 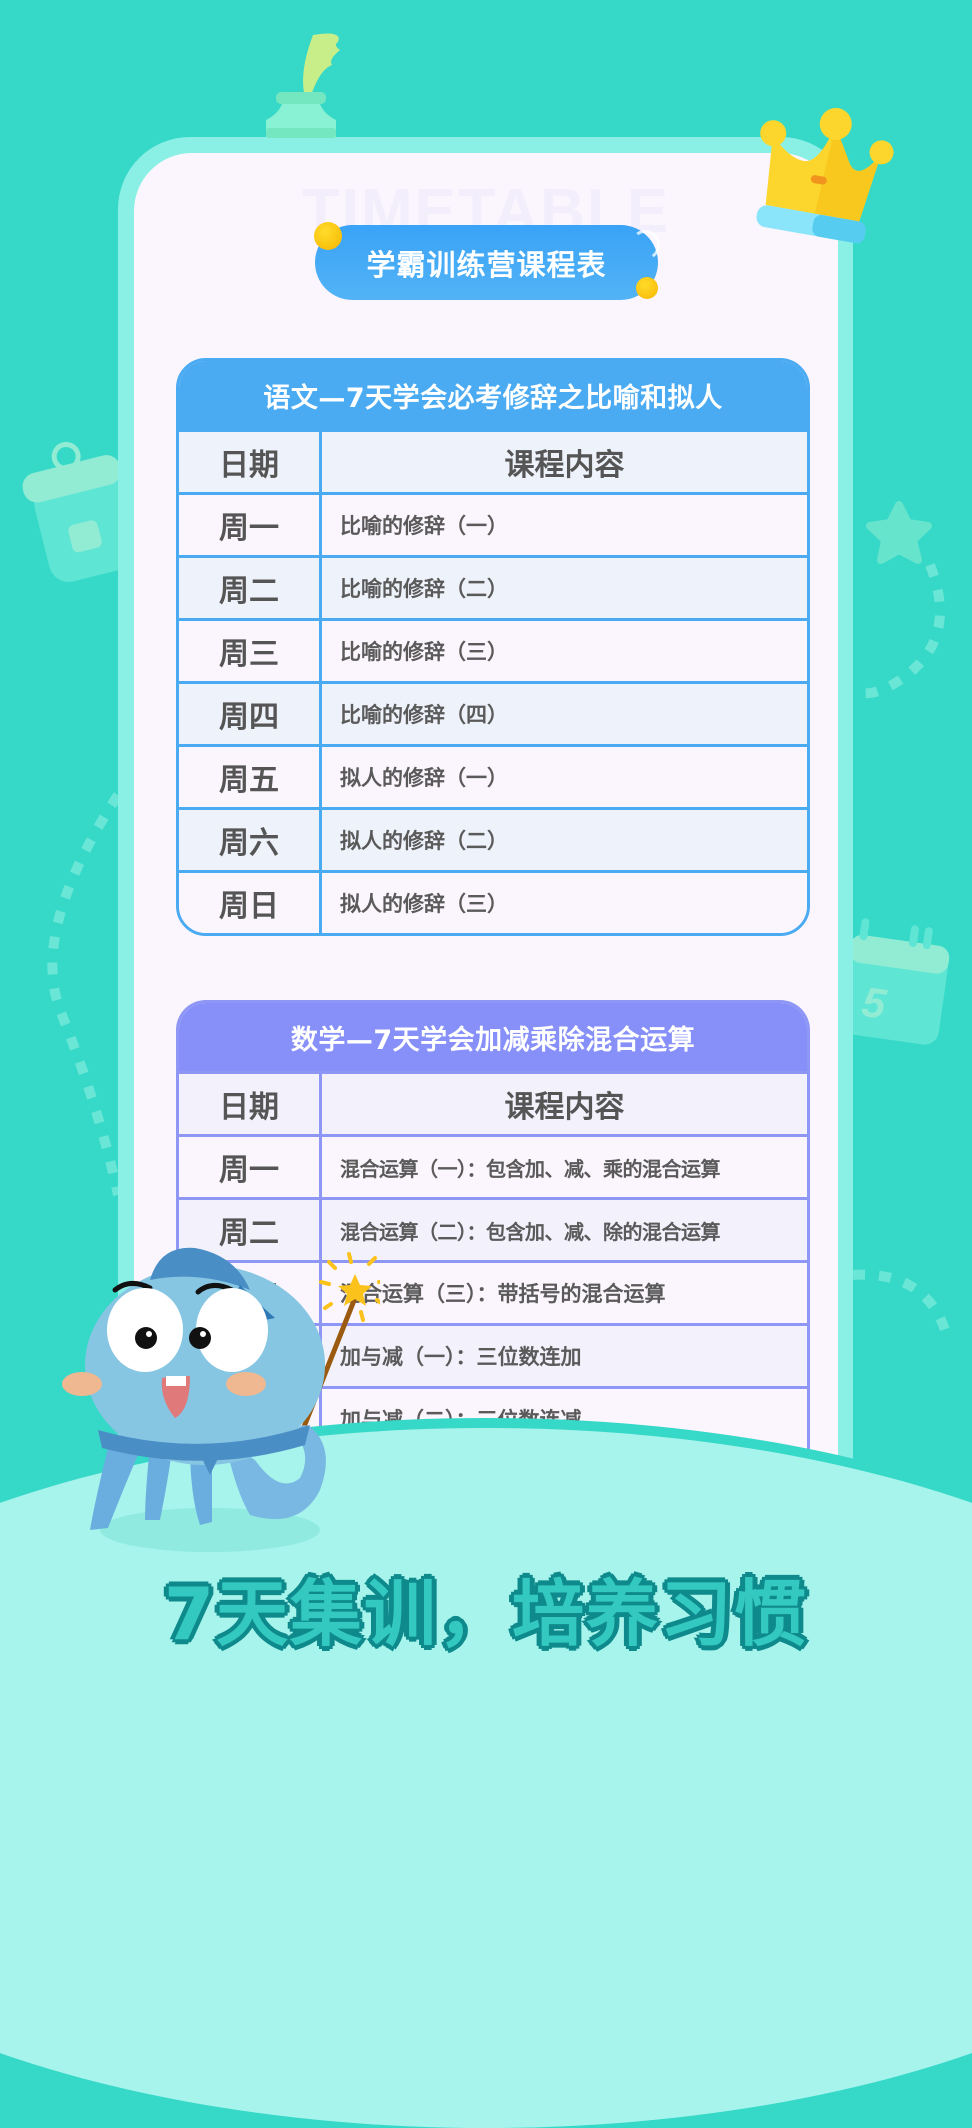 I want to click on table-row: 周一 比喻的修辞（一）, so click(x=493, y=524).